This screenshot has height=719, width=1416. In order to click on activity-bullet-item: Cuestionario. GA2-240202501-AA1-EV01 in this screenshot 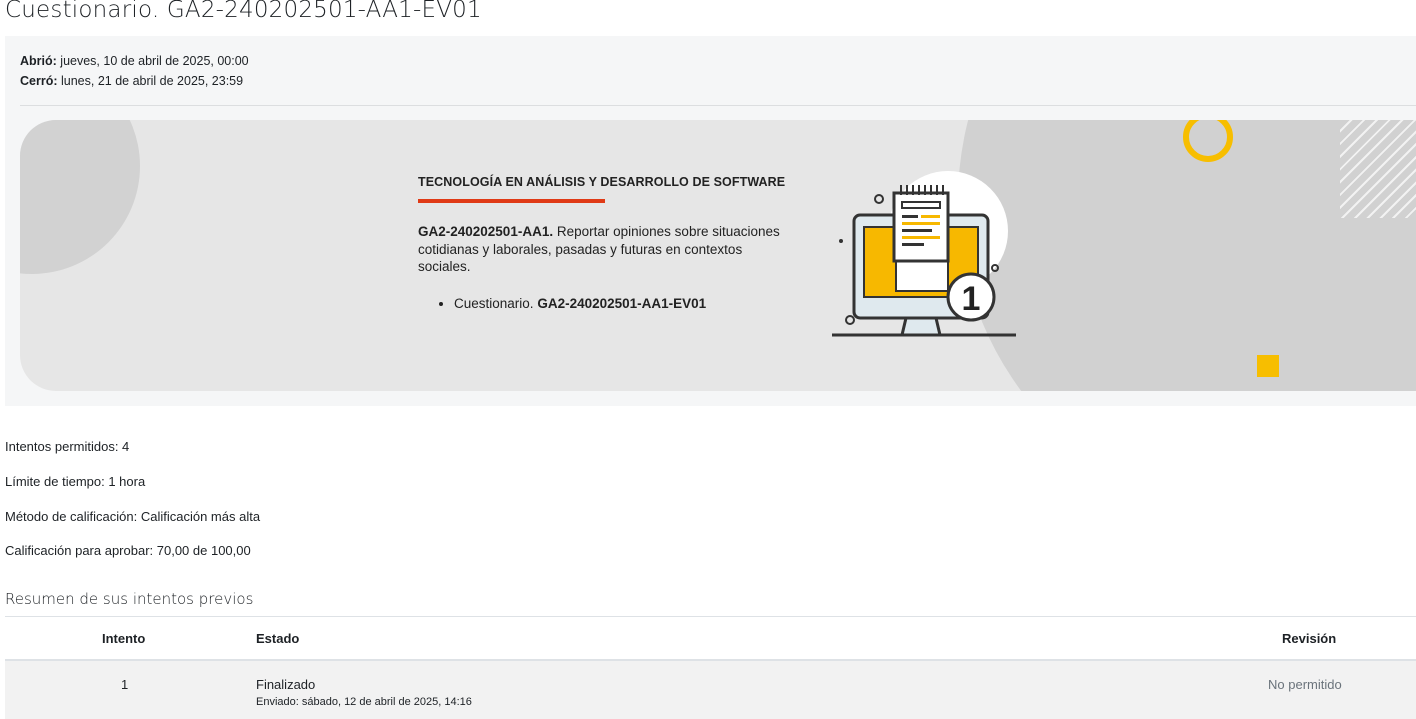, I will do `click(621, 303)`.